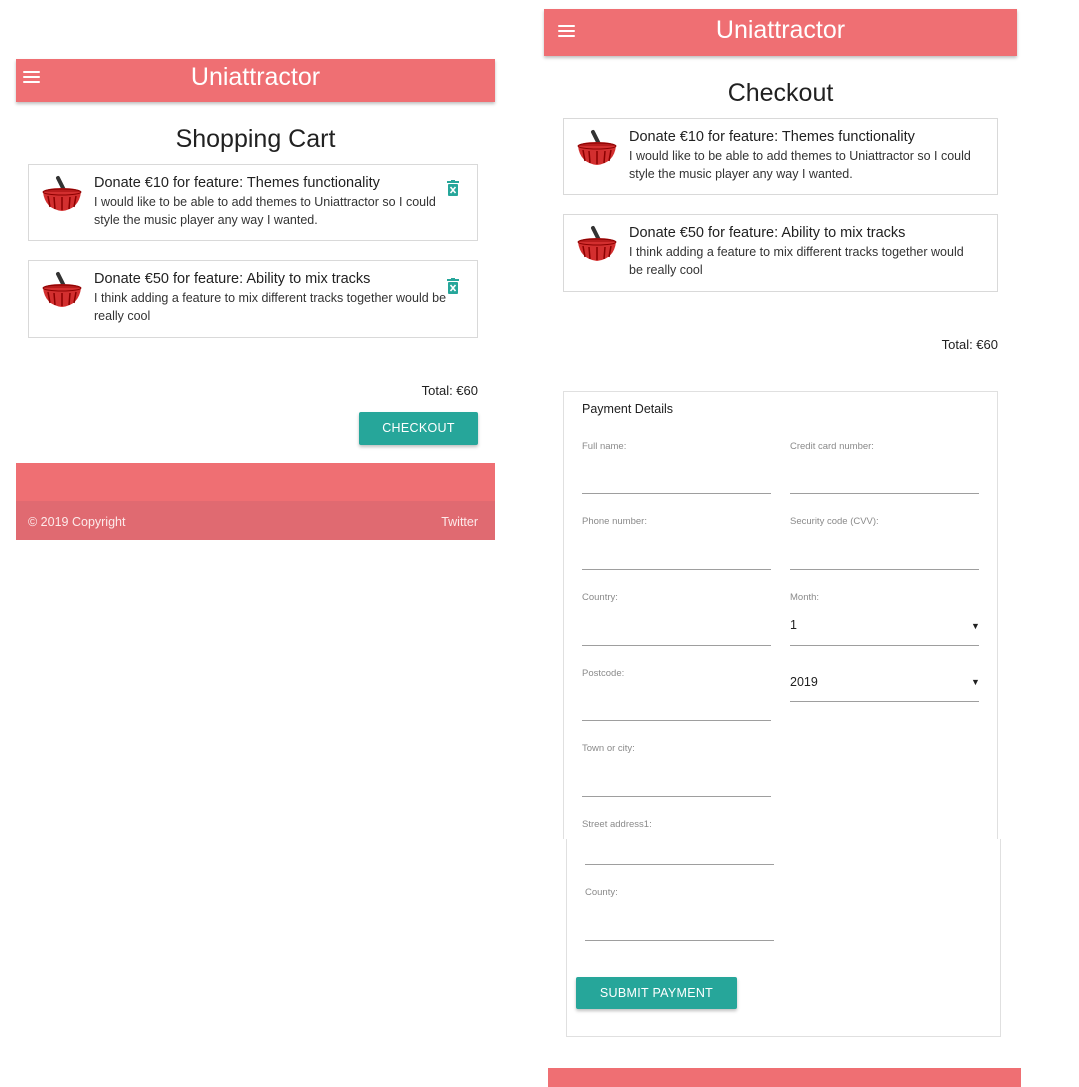 This screenshot has width=1079, height=1087. What do you see at coordinates (805, 597) in the screenshot?
I see `month-label: Month:` at bounding box center [805, 597].